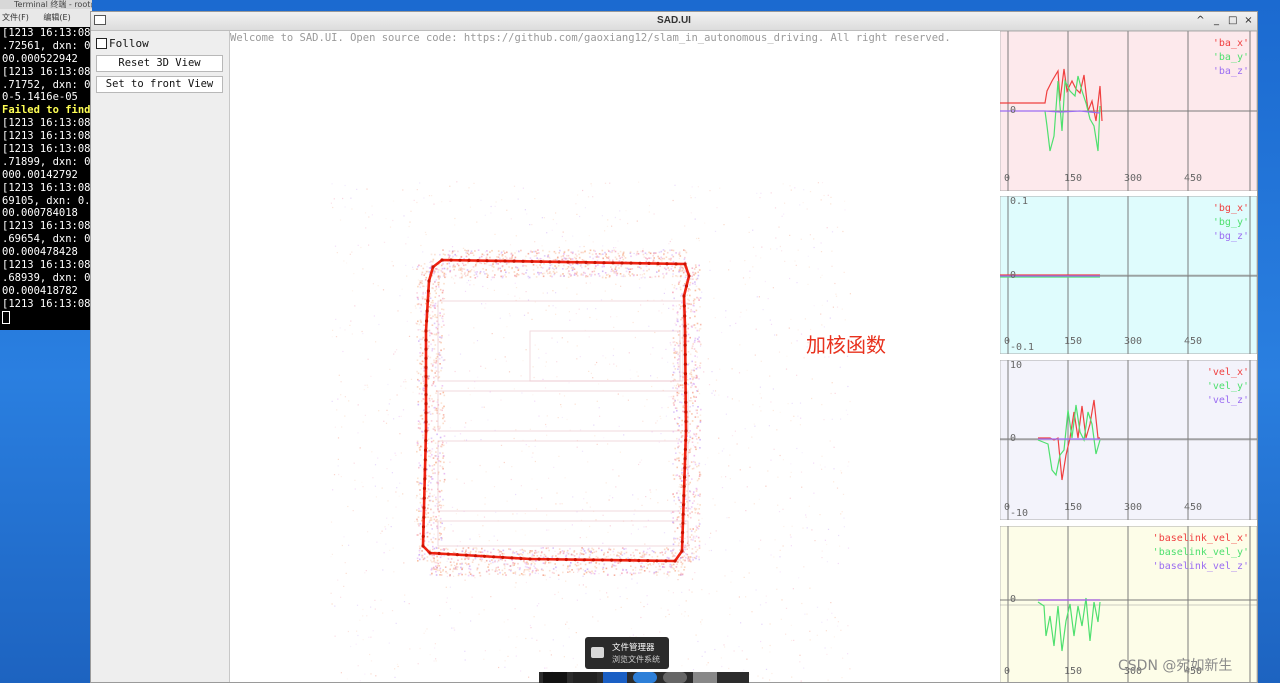 The image size is (1280, 683). I want to click on y-tick-label: 10, so click(1016, 365).